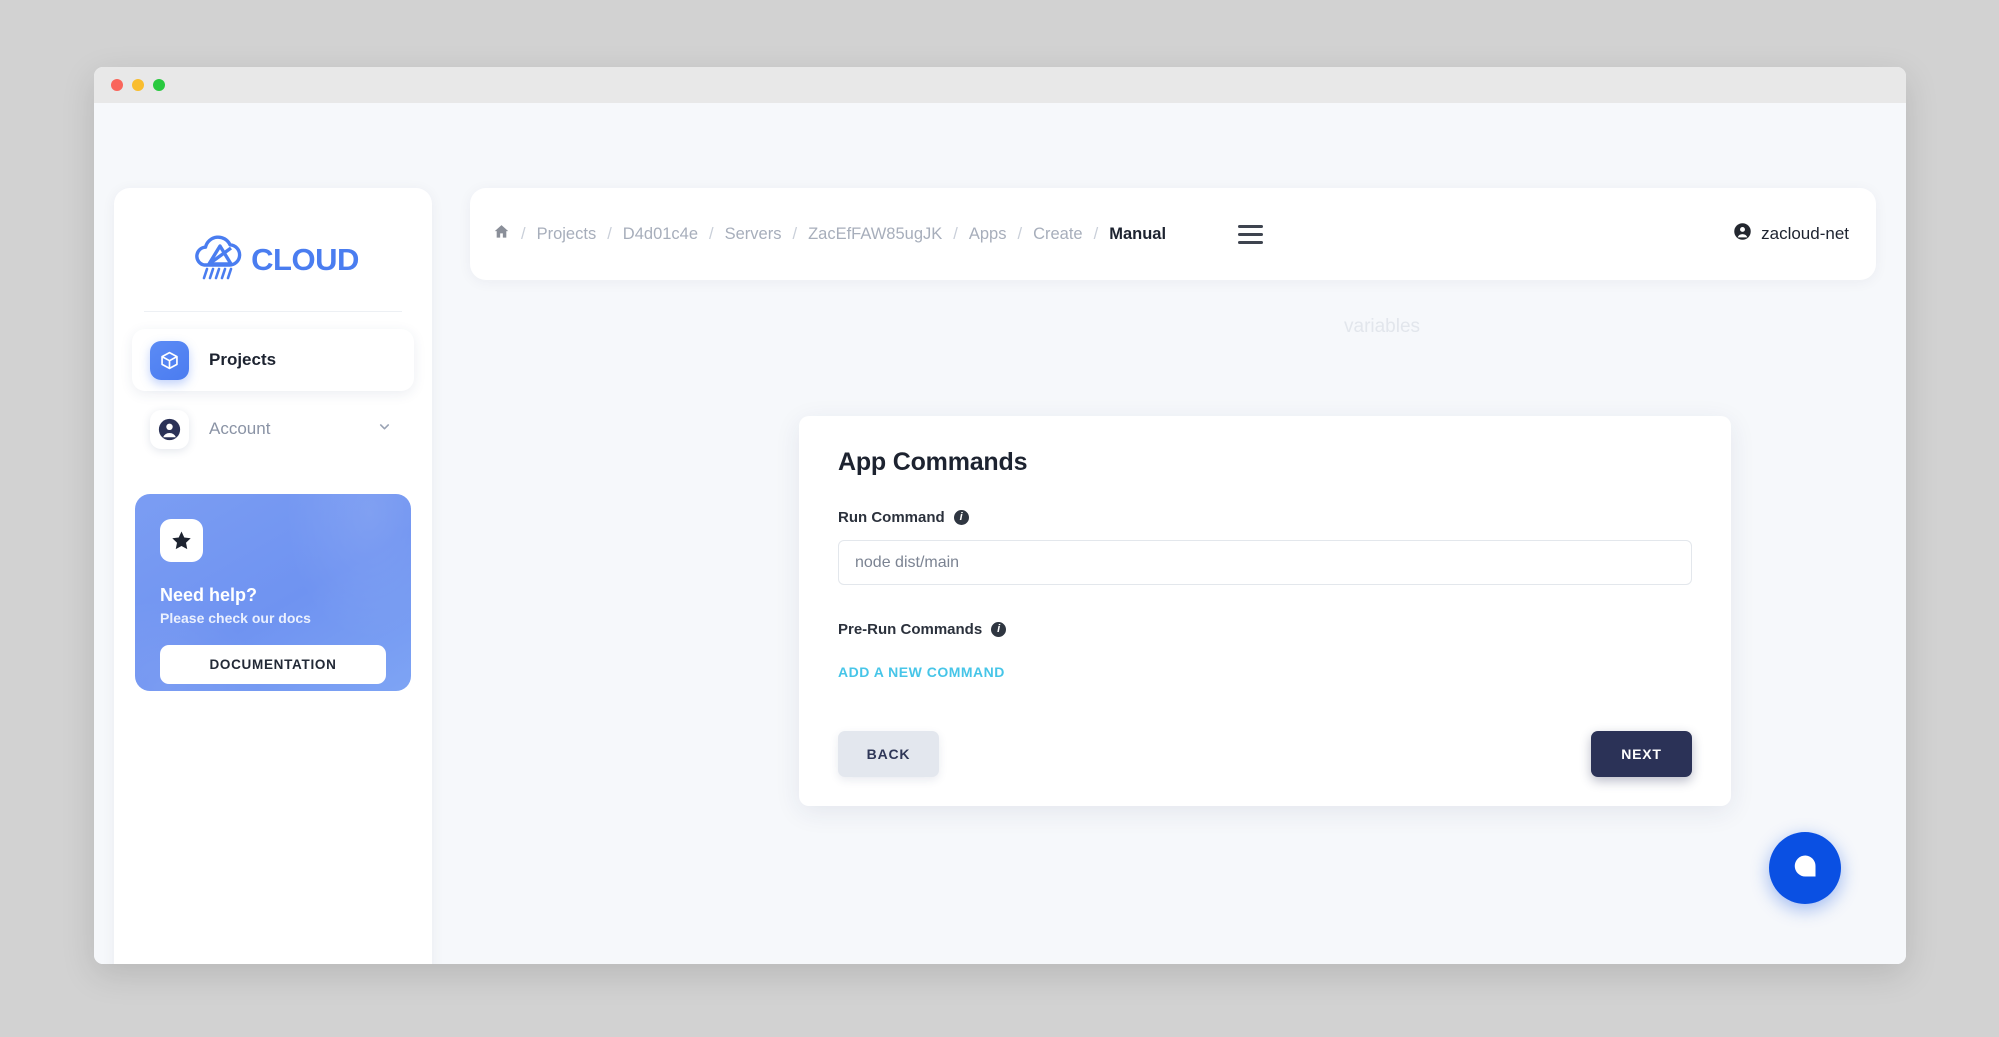 The width and height of the screenshot is (1999, 1037). I want to click on background-step-label: variables, so click(1382, 326).